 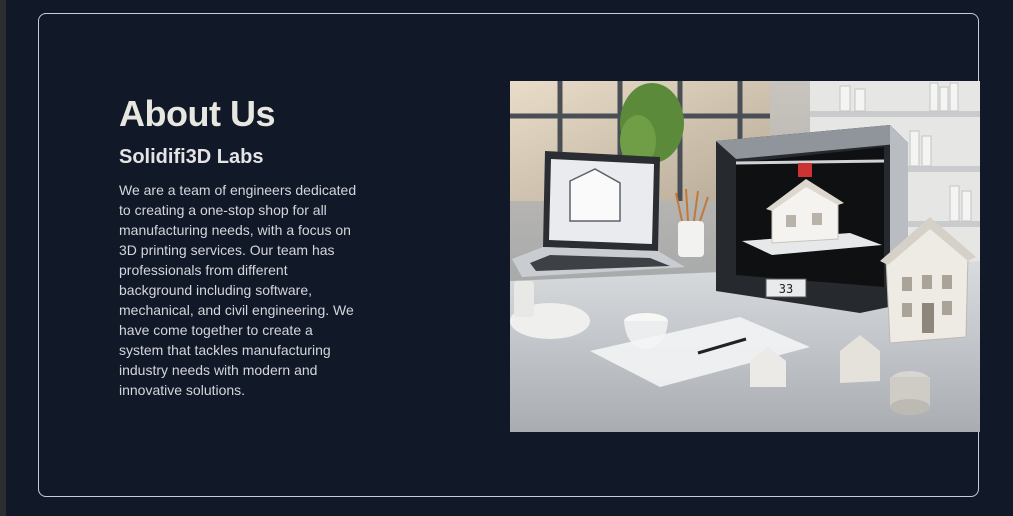 What do you see at coordinates (812, 219) in the screenshot?
I see `3d-printer-illustration: 33` at bounding box center [812, 219].